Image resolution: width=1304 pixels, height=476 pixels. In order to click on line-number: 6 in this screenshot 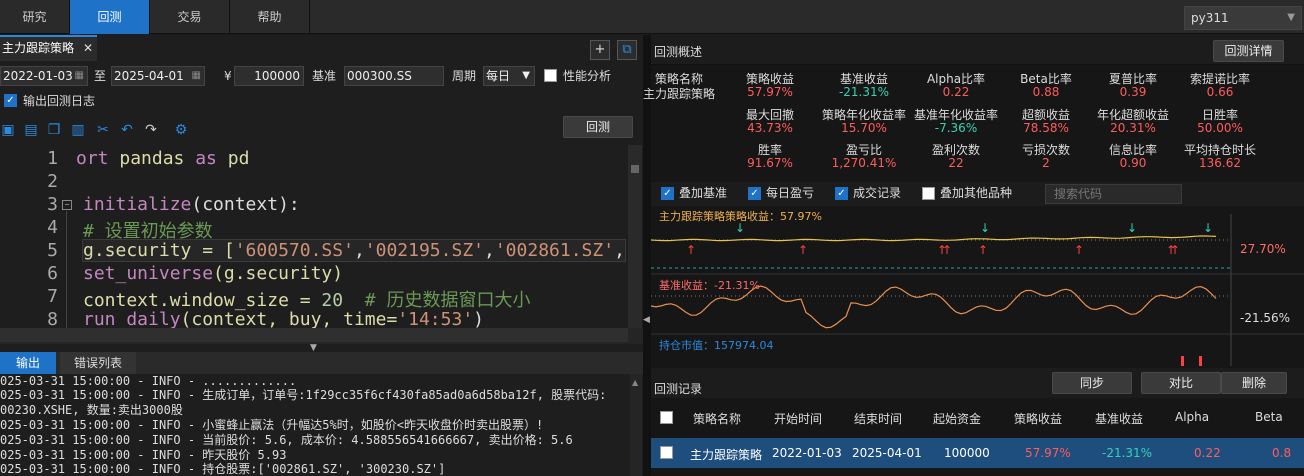, I will do `click(52, 273)`.